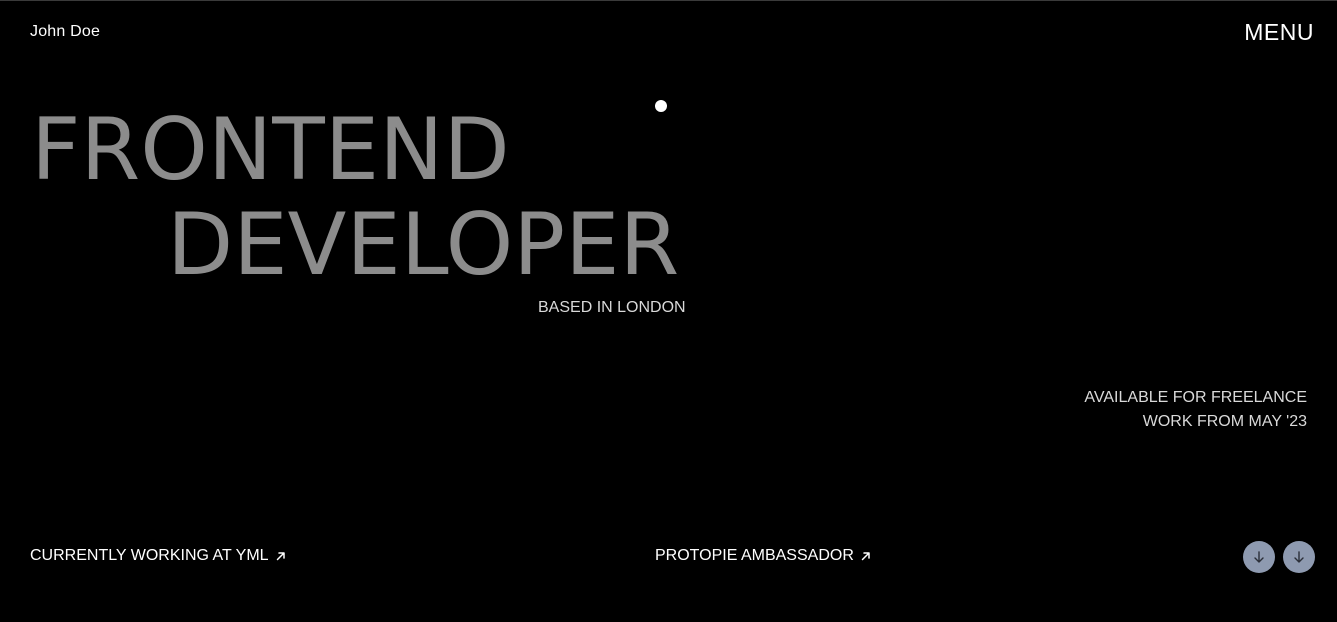  I want to click on cursor-dot, so click(661, 106).